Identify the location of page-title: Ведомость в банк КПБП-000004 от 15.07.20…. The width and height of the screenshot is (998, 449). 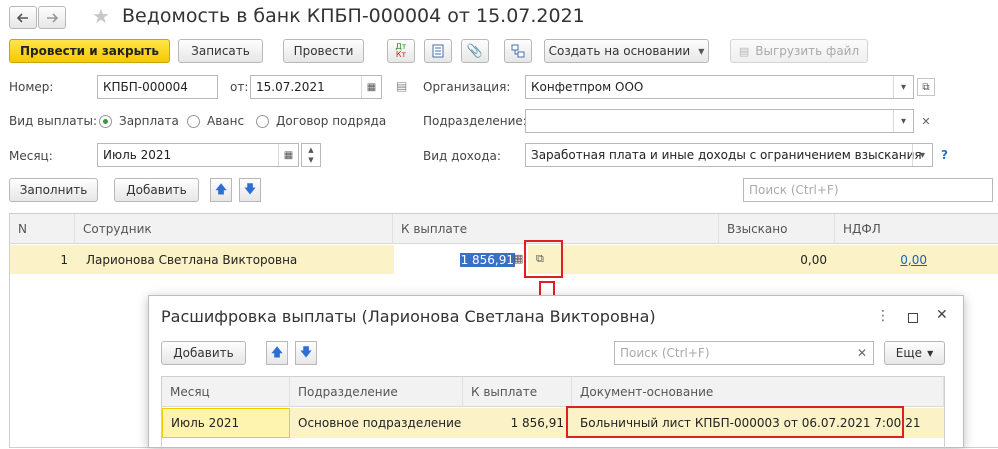
(353, 16).